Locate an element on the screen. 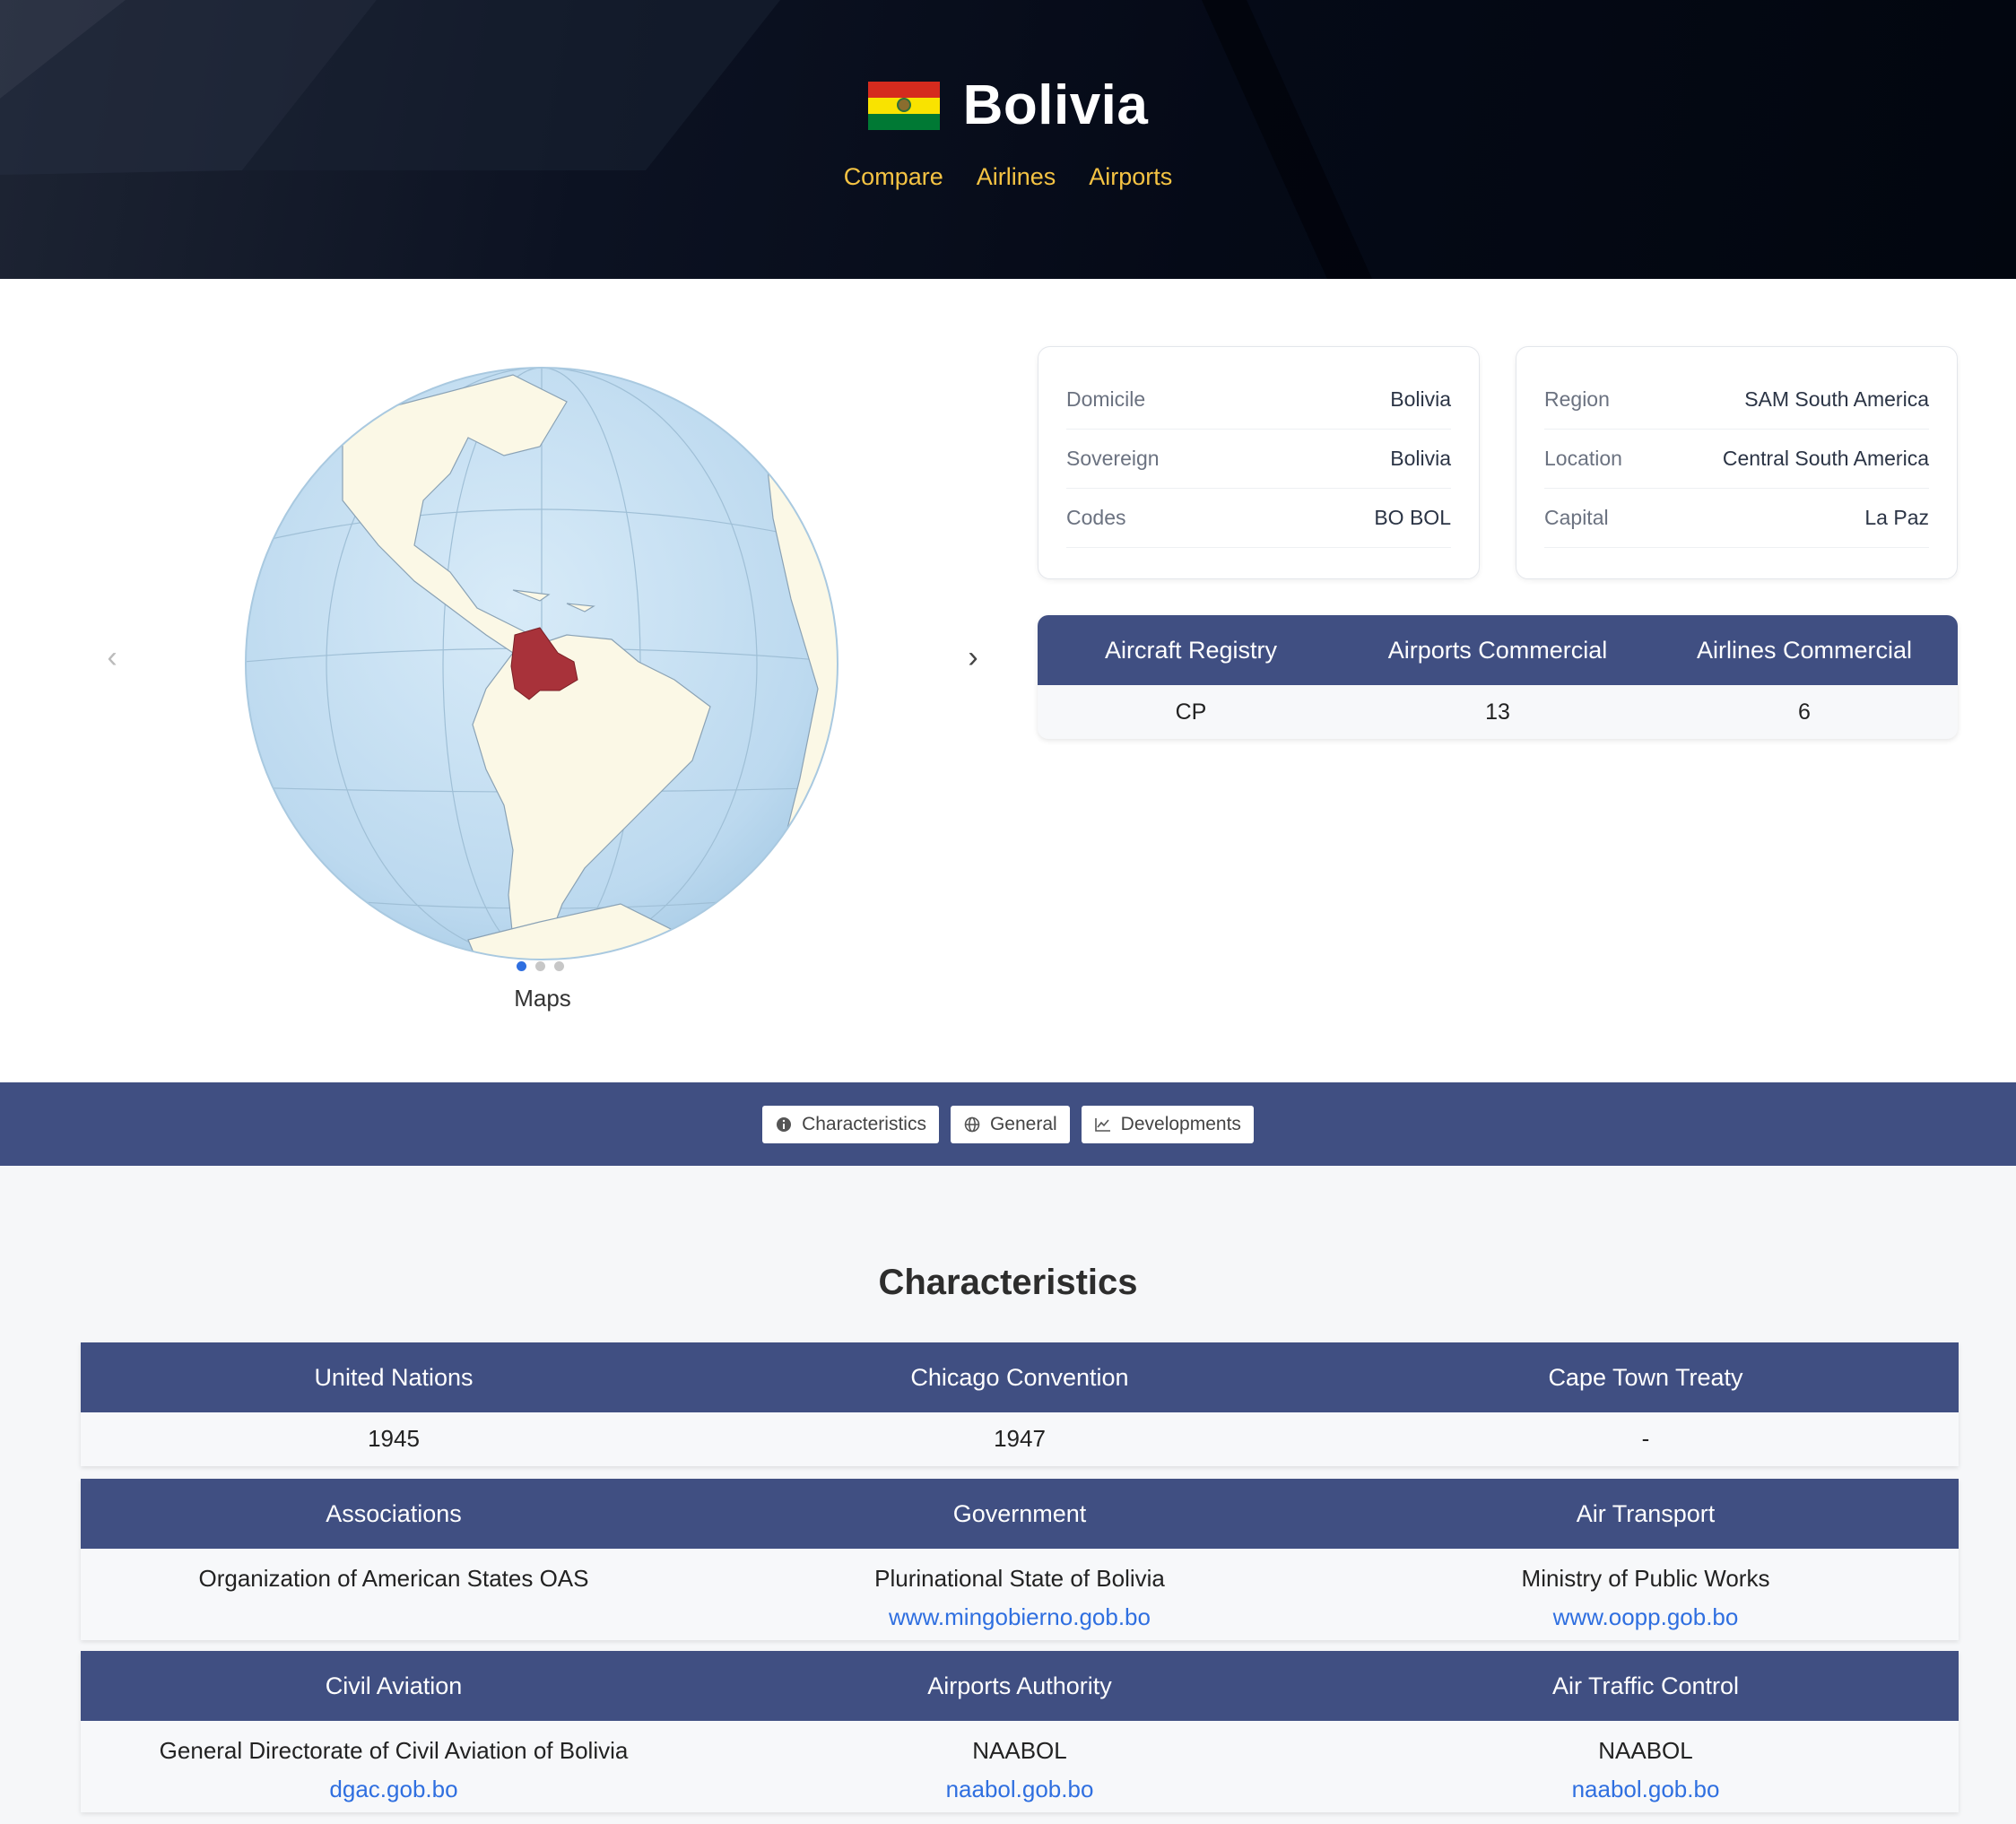 This screenshot has height=1824, width=2016. stats-value-cell: CP is located at coordinates (1191, 712).